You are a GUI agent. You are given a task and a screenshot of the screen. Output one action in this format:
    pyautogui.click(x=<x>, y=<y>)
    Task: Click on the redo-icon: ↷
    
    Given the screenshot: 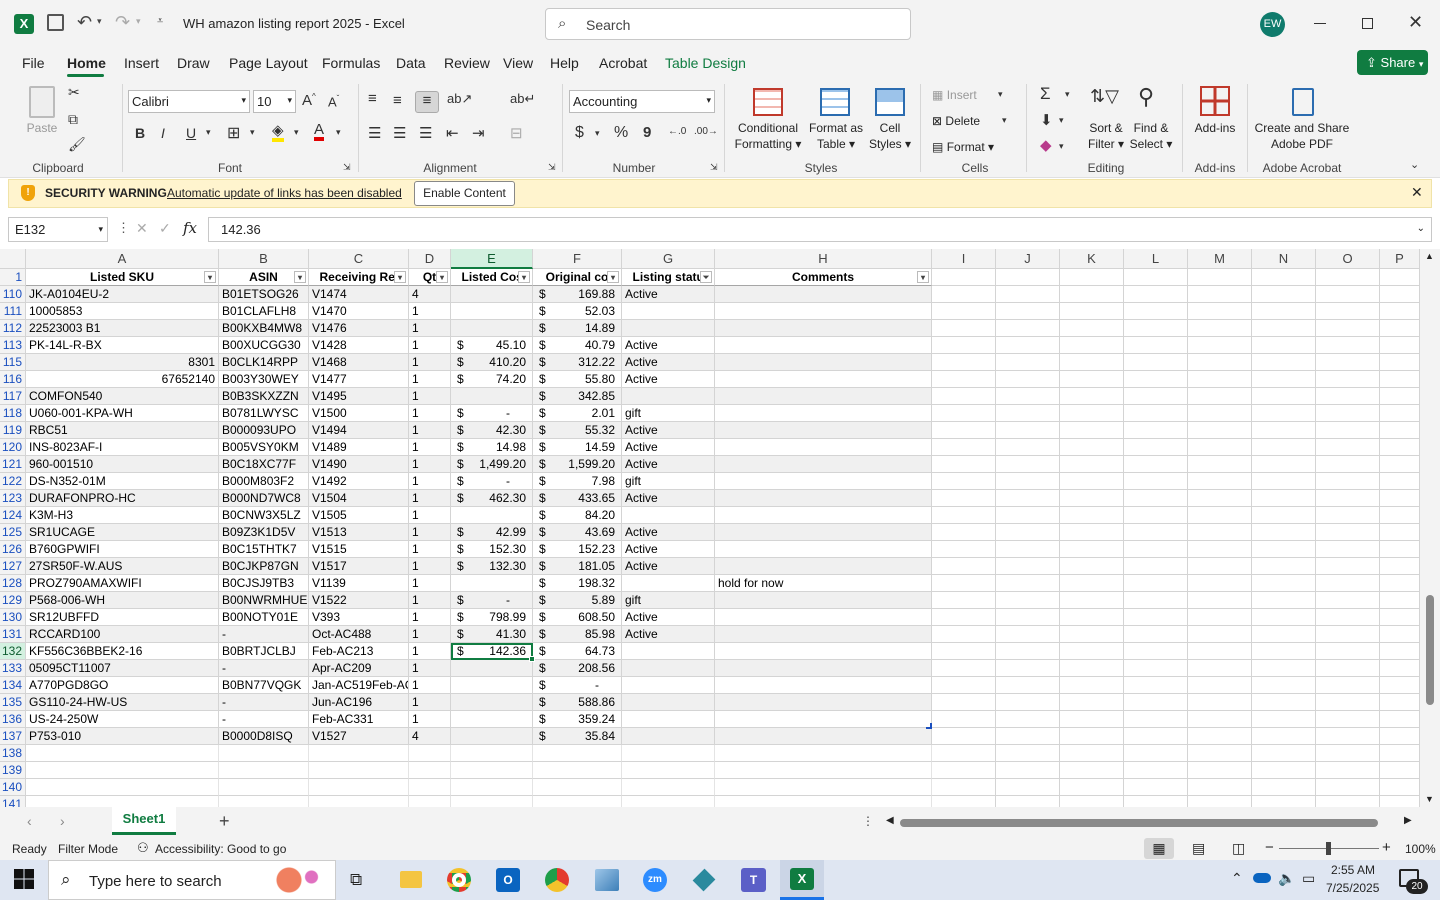 What is the action you would take?
    pyautogui.click(x=122, y=22)
    